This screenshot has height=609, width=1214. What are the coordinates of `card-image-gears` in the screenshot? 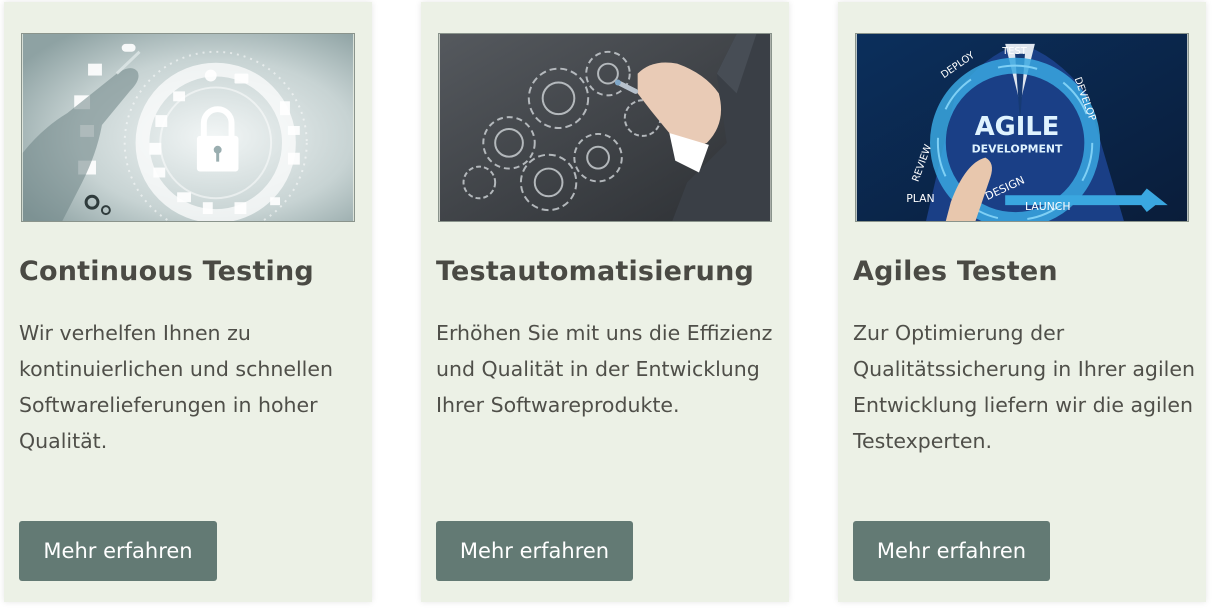 It's located at (605, 127).